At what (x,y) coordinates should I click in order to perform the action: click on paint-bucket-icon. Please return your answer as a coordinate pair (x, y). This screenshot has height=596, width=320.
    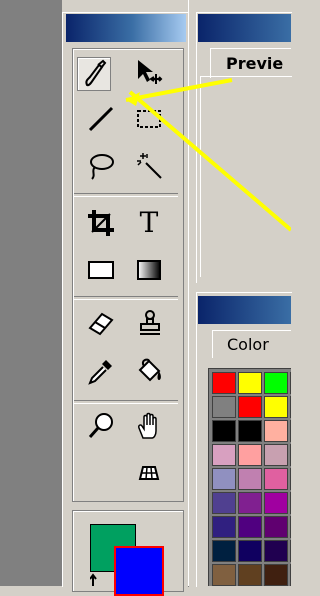
    Looking at the image, I should click on (149, 370).